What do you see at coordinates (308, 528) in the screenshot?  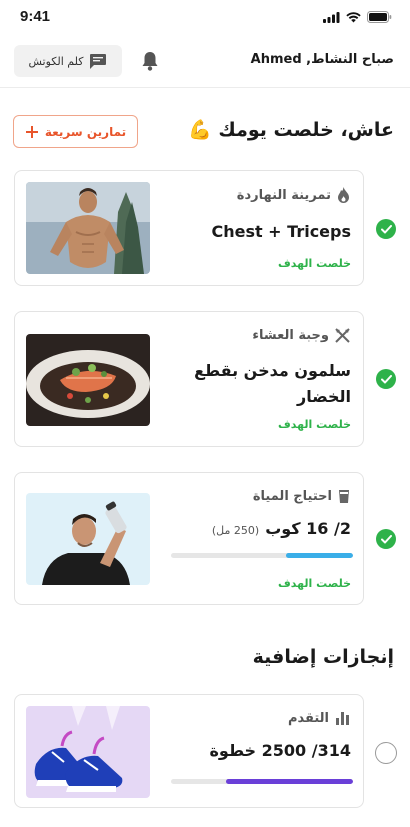 I see `water-amount-value: 2/ 16 كوب` at bounding box center [308, 528].